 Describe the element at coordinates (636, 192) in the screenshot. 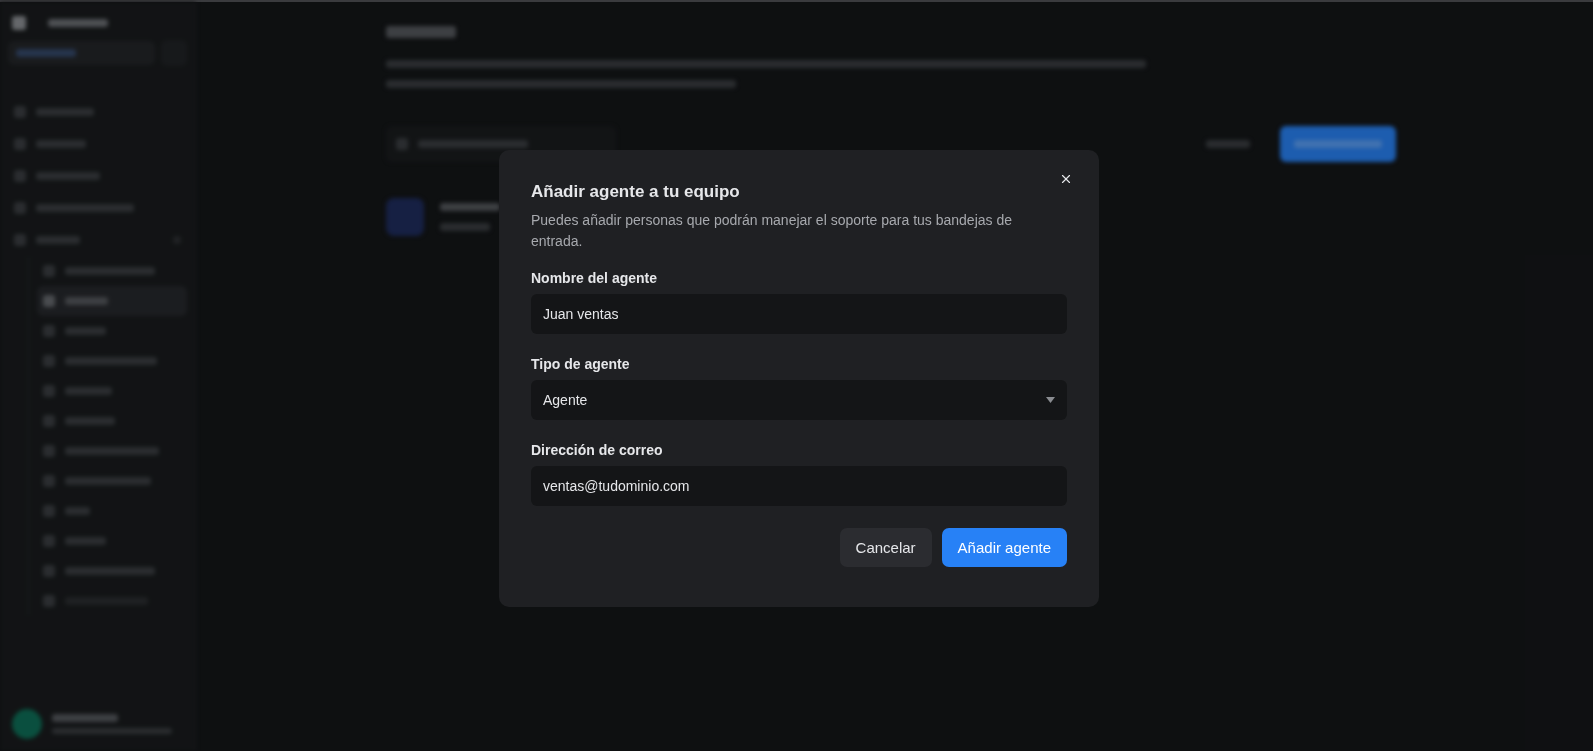

I see `dialog-title: Añadir agente a tu equipo` at that location.